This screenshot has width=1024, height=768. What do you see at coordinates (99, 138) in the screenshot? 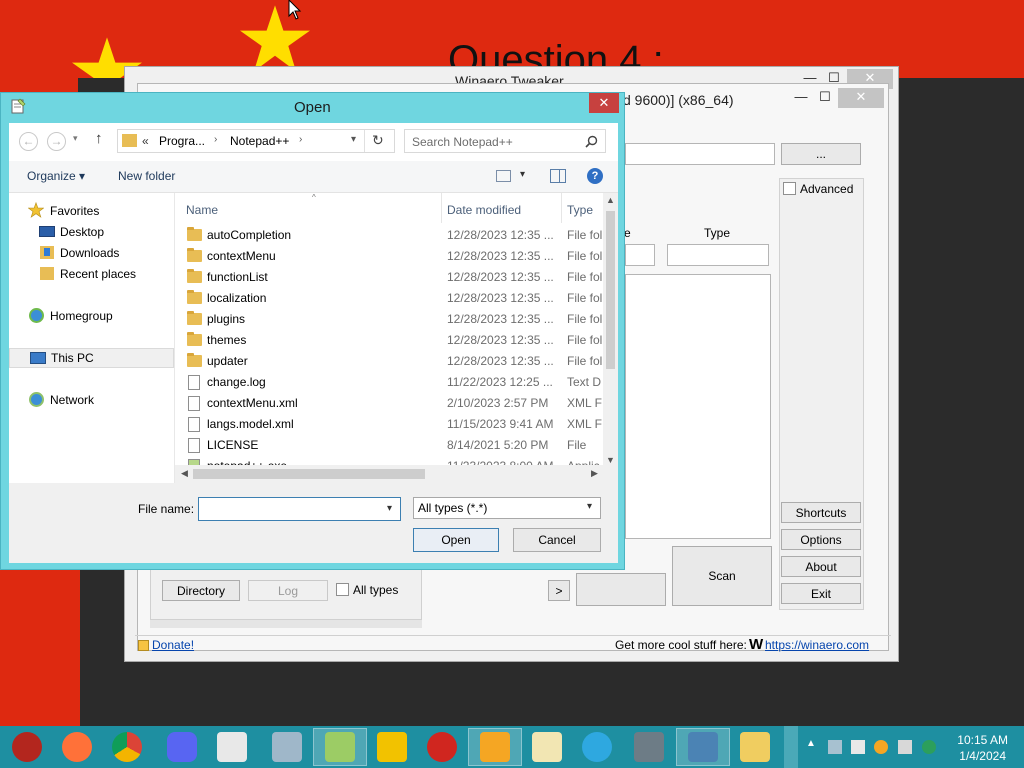
I see `up-arrow-icon: ↑` at bounding box center [99, 138].